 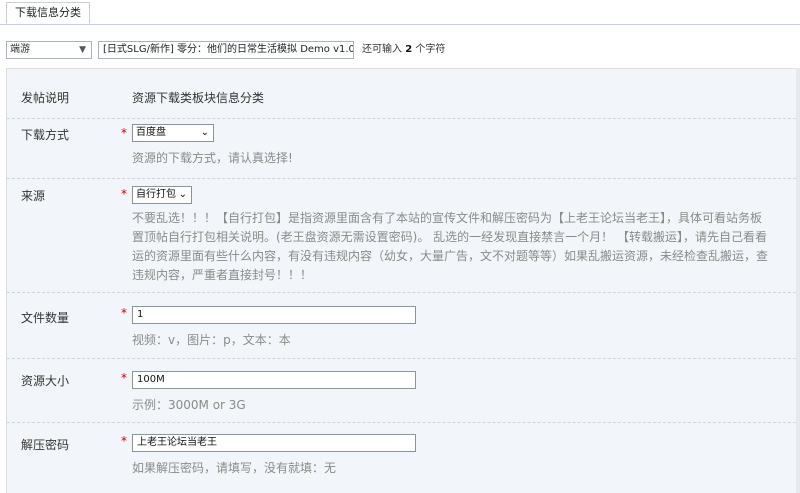 I want to click on char-count-hint: 还可输入 2 个字符, so click(x=404, y=49).